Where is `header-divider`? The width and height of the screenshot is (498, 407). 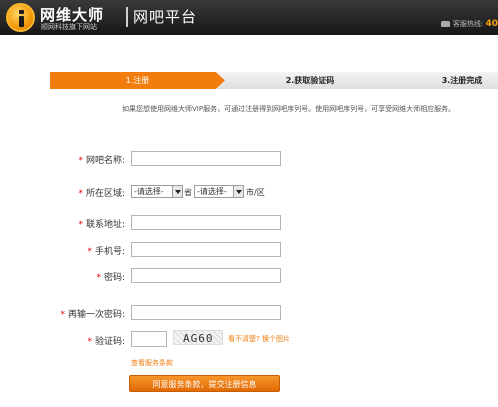 header-divider is located at coordinates (127, 17).